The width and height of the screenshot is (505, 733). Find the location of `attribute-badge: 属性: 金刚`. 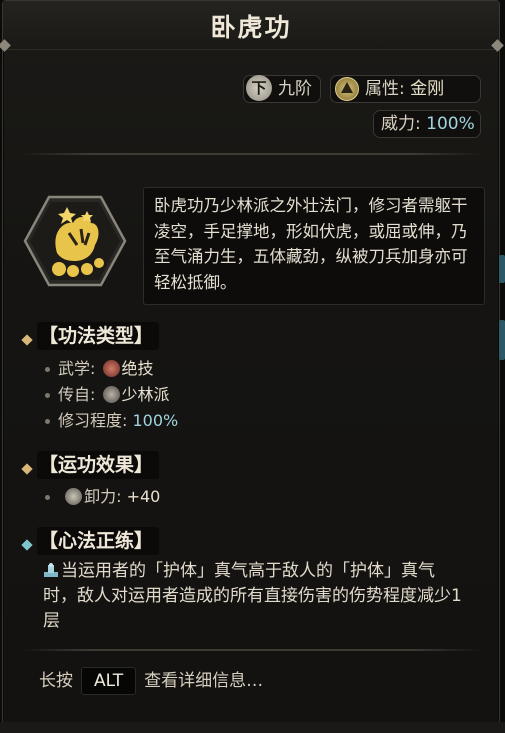

attribute-badge: 属性: 金刚 is located at coordinates (405, 89).